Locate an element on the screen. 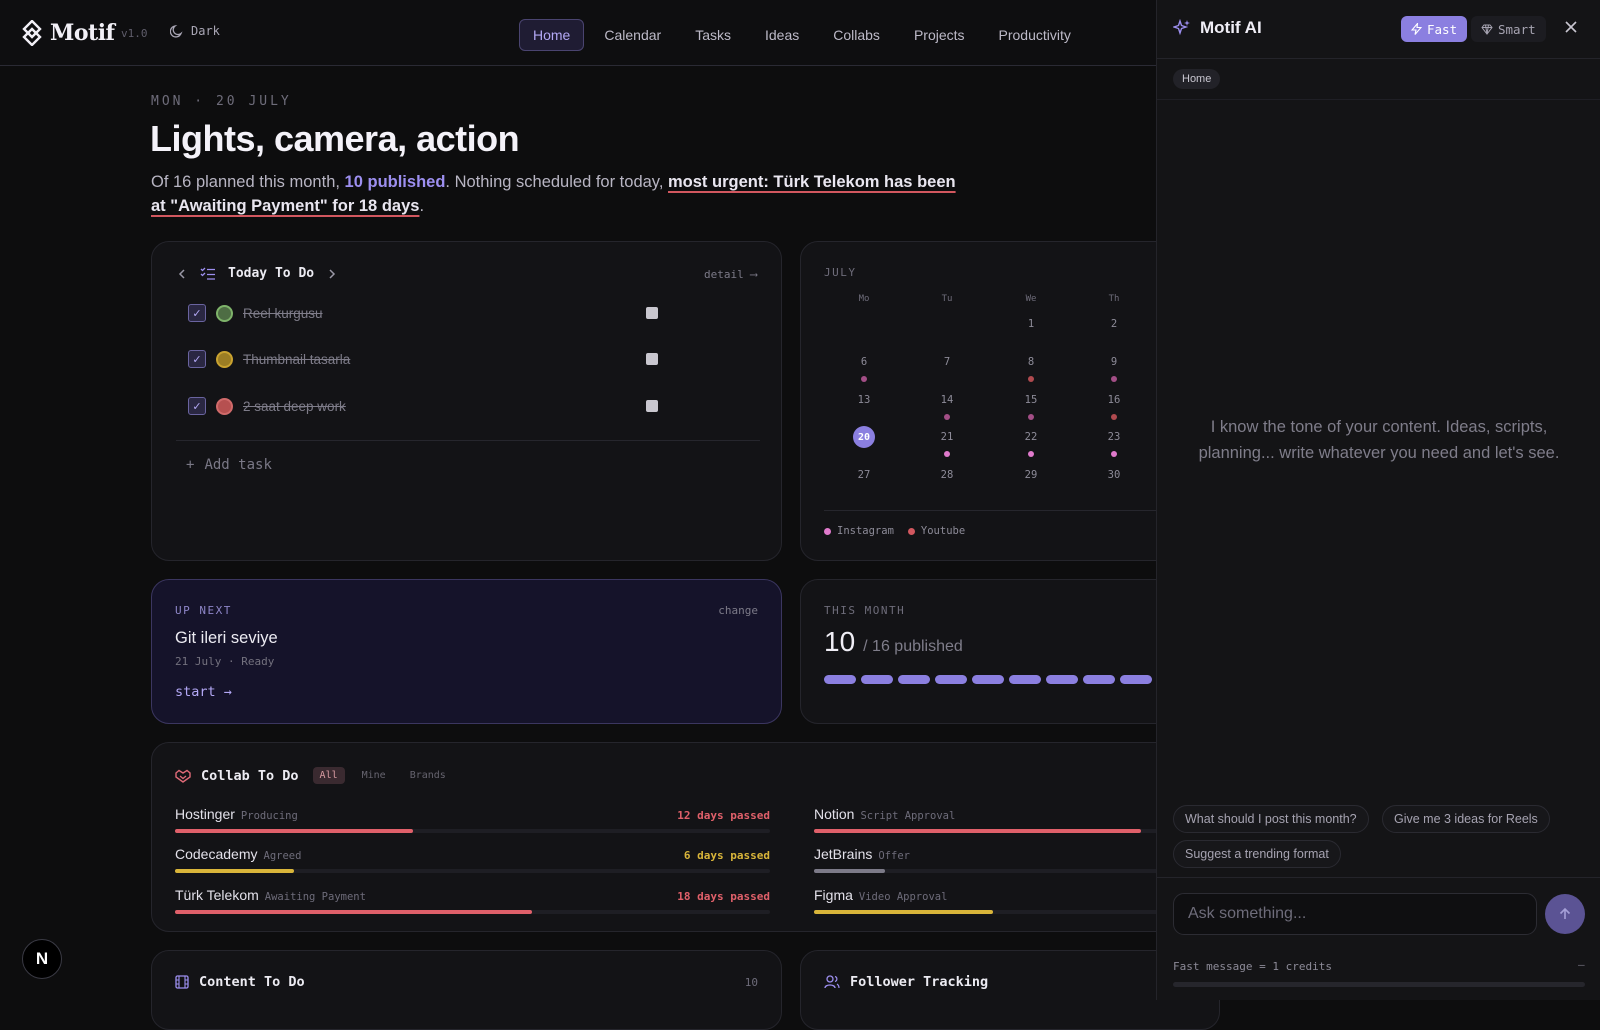 The height and width of the screenshot is (1030, 1600). suggestion-chip: Give me 3 ideas for Reels is located at coordinates (1466, 819).